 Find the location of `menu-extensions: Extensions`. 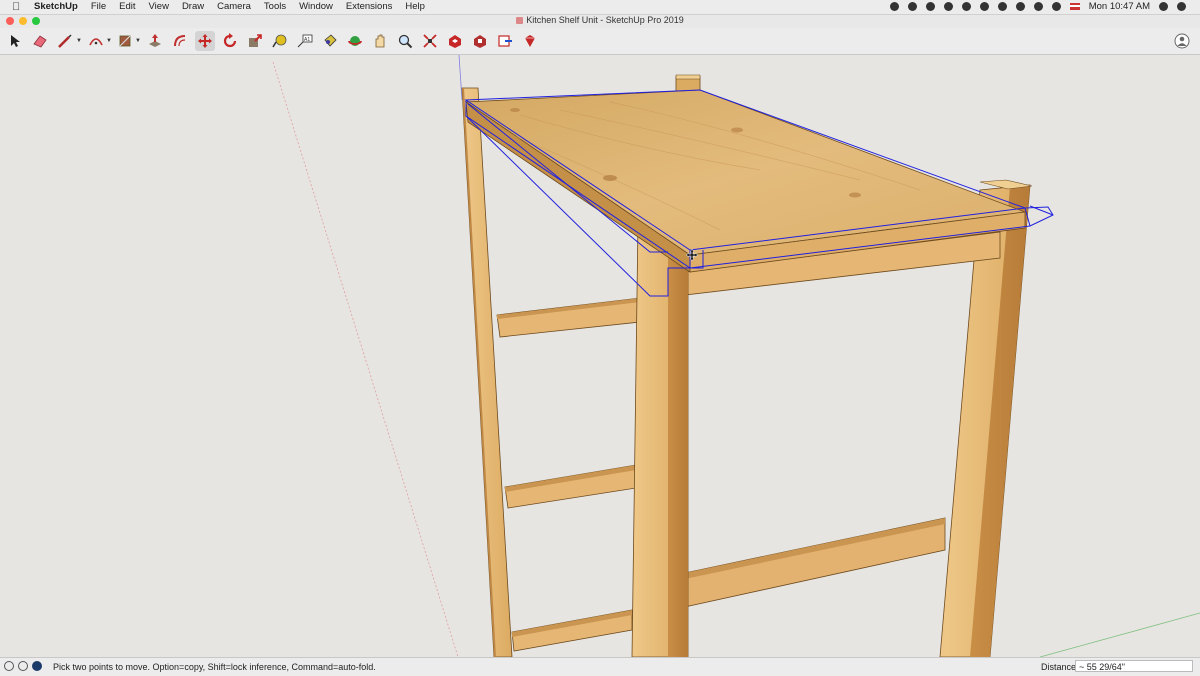

menu-extensions: Extensions is located at coordinates (369, 6).